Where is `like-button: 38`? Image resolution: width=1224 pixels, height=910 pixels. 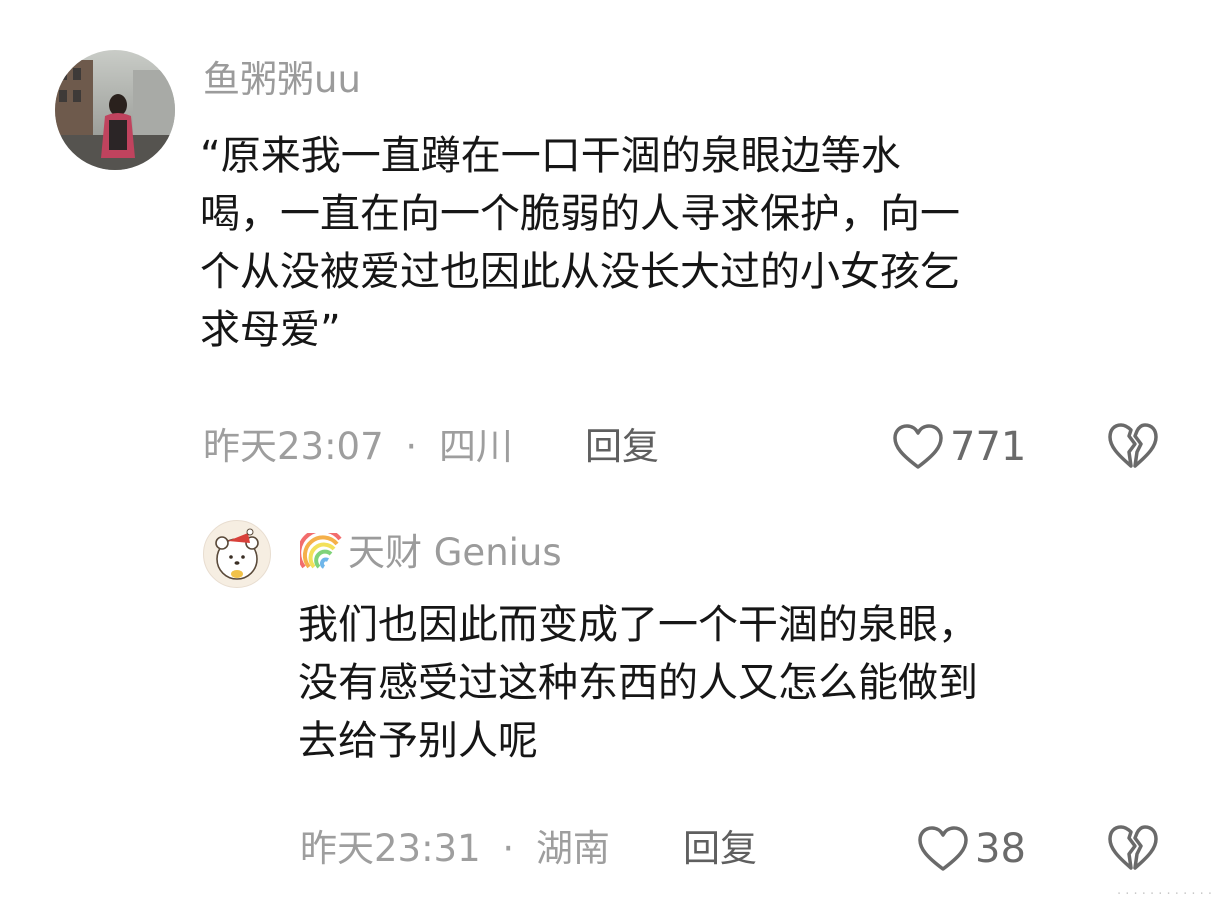
like-button: 38 is located at coordinates (971, 849).